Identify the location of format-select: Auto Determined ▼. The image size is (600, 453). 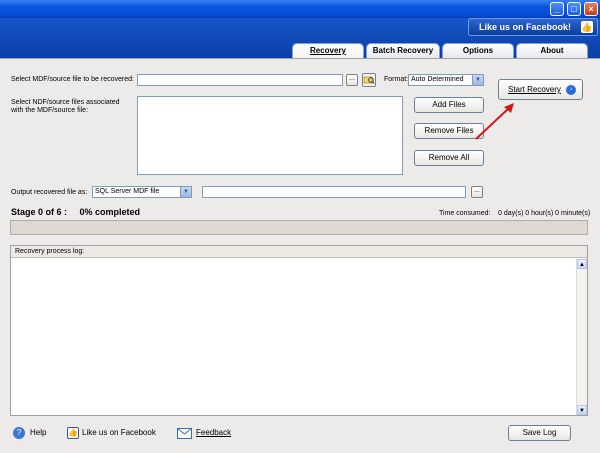
(446, 80).